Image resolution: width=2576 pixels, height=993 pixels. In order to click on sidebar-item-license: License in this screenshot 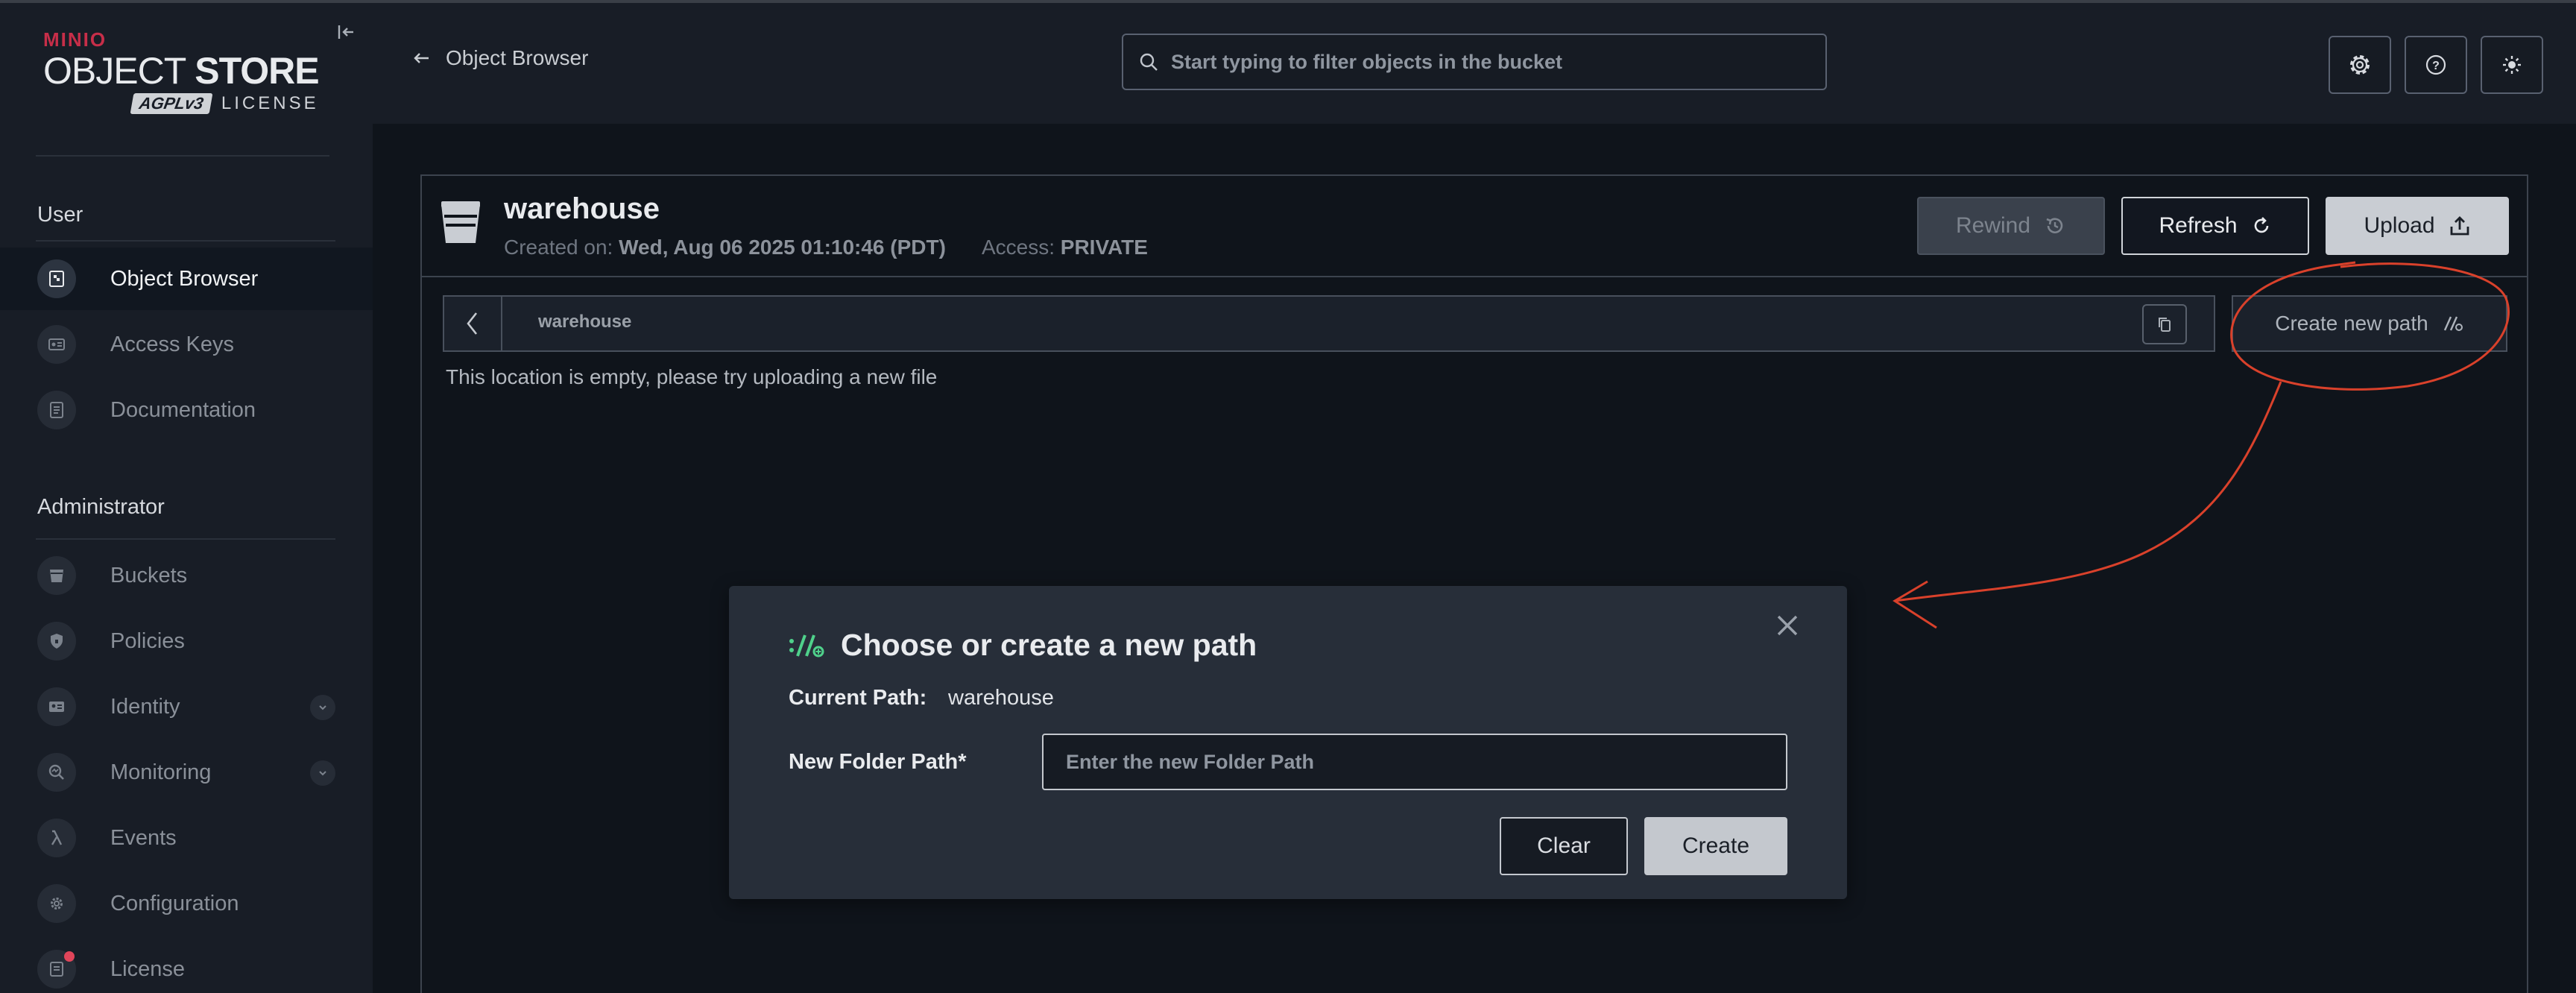, I will do `click(187, 966)`.